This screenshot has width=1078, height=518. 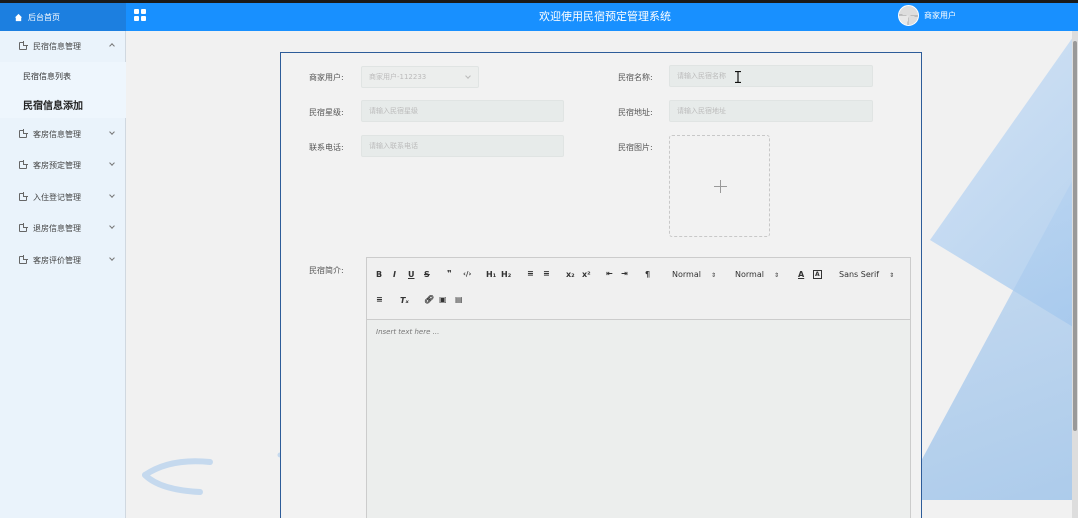 I want to click on merchant-user-value: 商家用户-112233, so click(x=398, y=77).